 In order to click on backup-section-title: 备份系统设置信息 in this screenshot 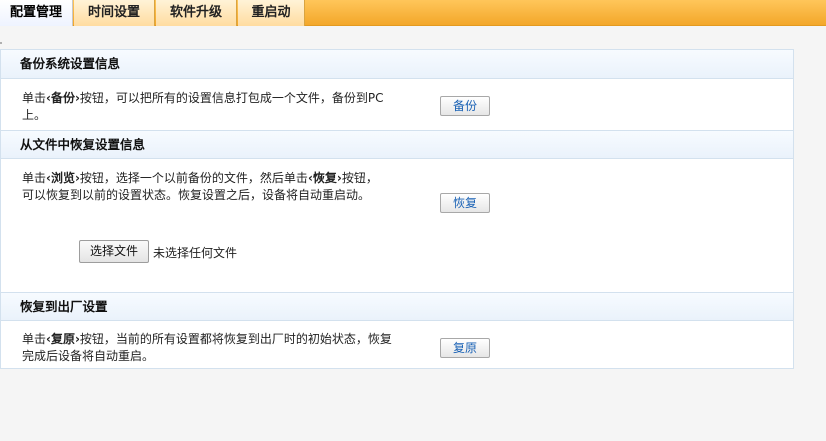, I will do `click(397, 64)`.